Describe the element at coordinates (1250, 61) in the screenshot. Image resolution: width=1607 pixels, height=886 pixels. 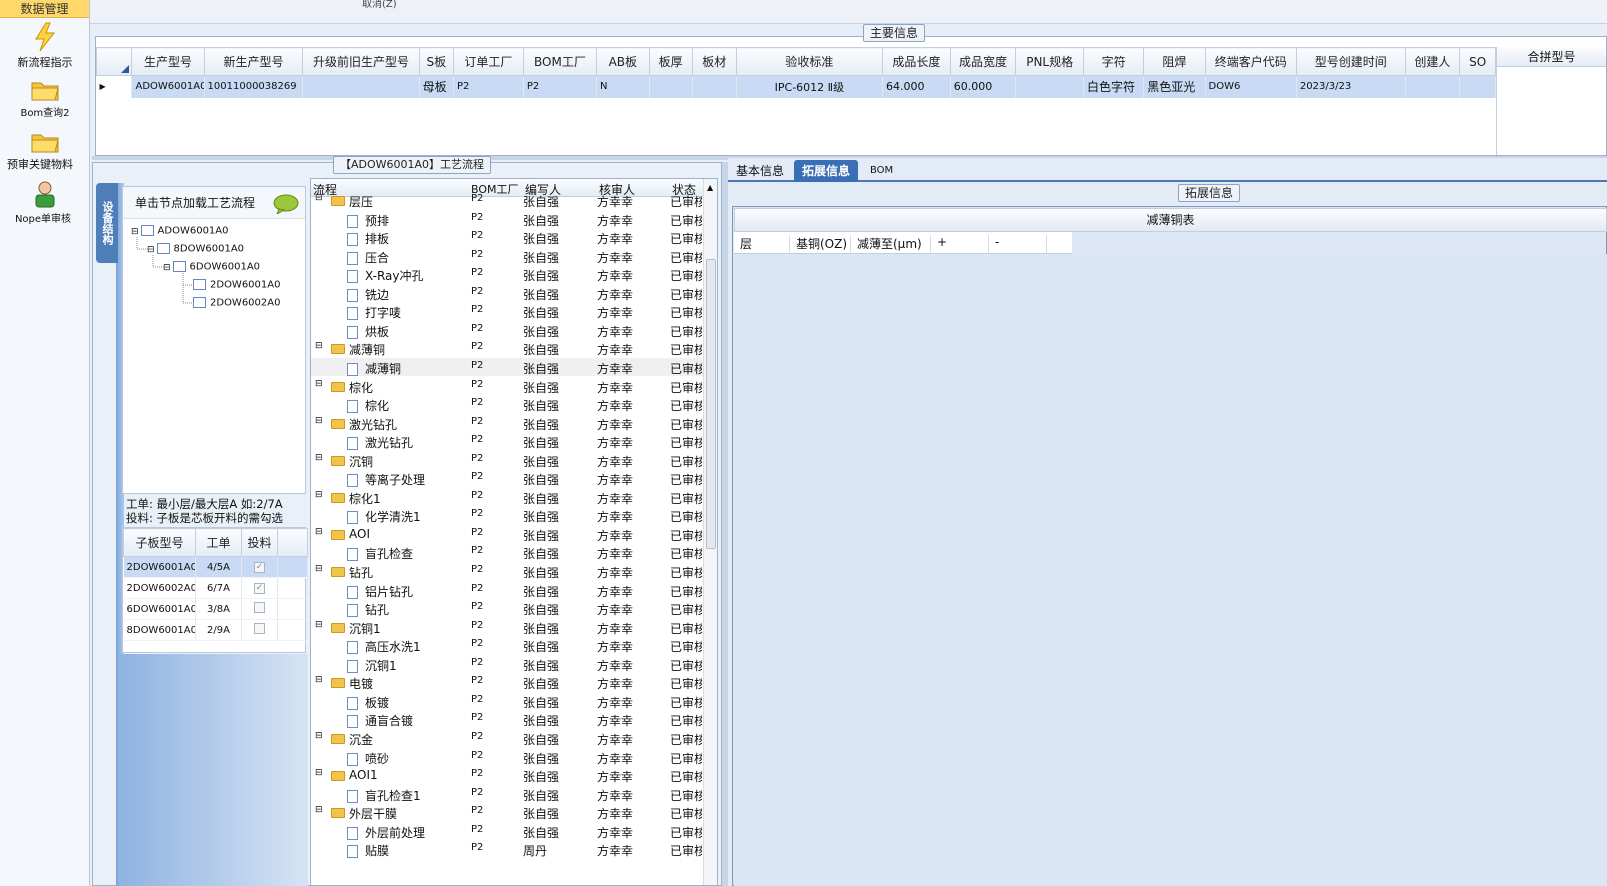
I see `col-header: 终端客户代码` at that location.